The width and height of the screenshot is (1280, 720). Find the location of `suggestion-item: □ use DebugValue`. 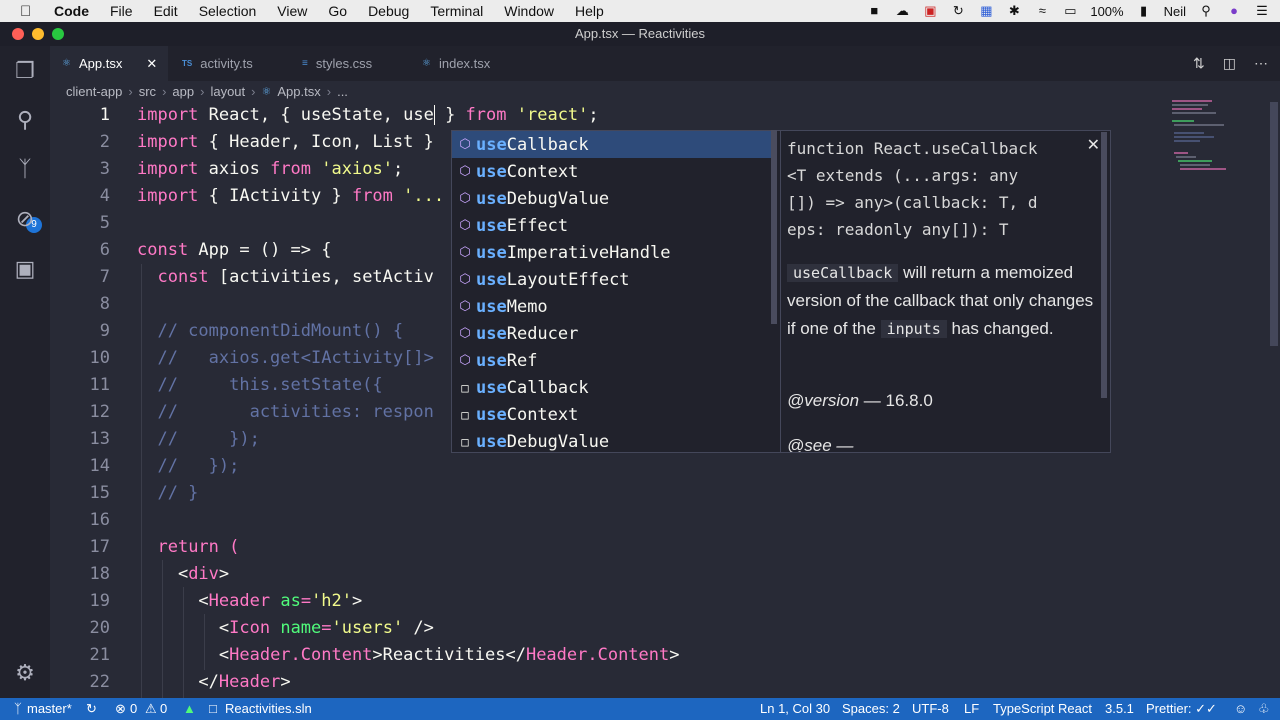

suggestion-item: □ use DebugValue is located at coordinates (612, 441).